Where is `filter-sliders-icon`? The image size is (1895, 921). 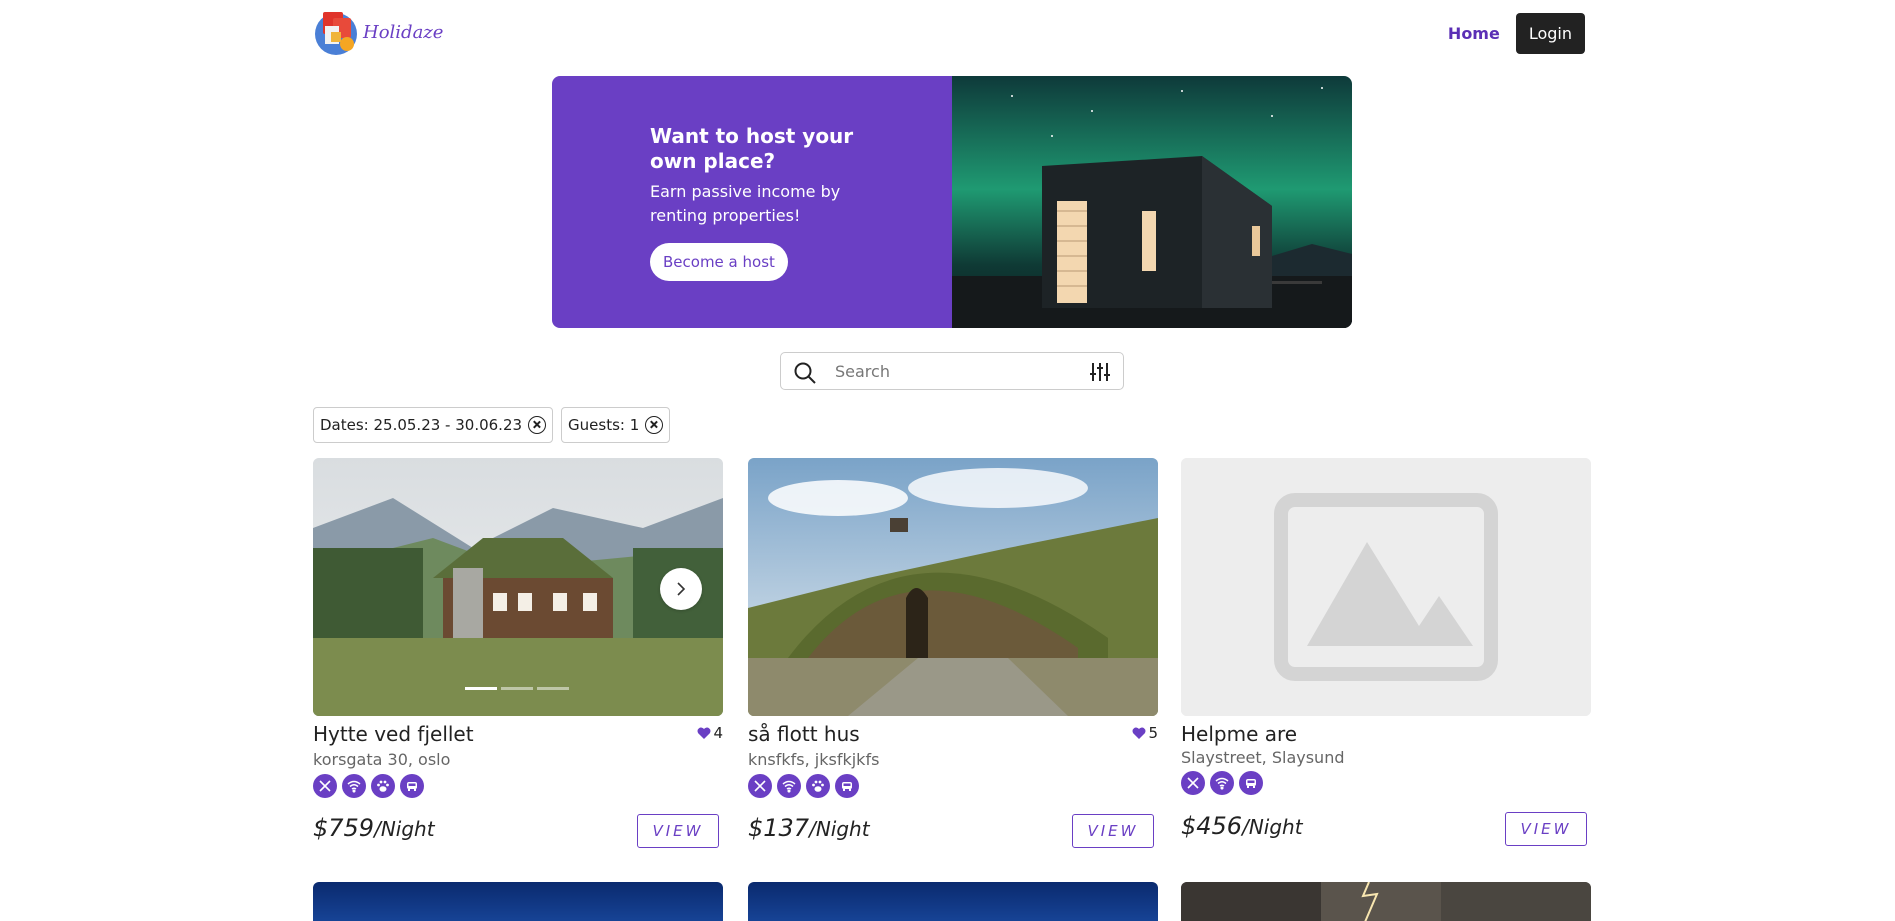 filter-sliders-icon is located at coordinates (1100, 374).